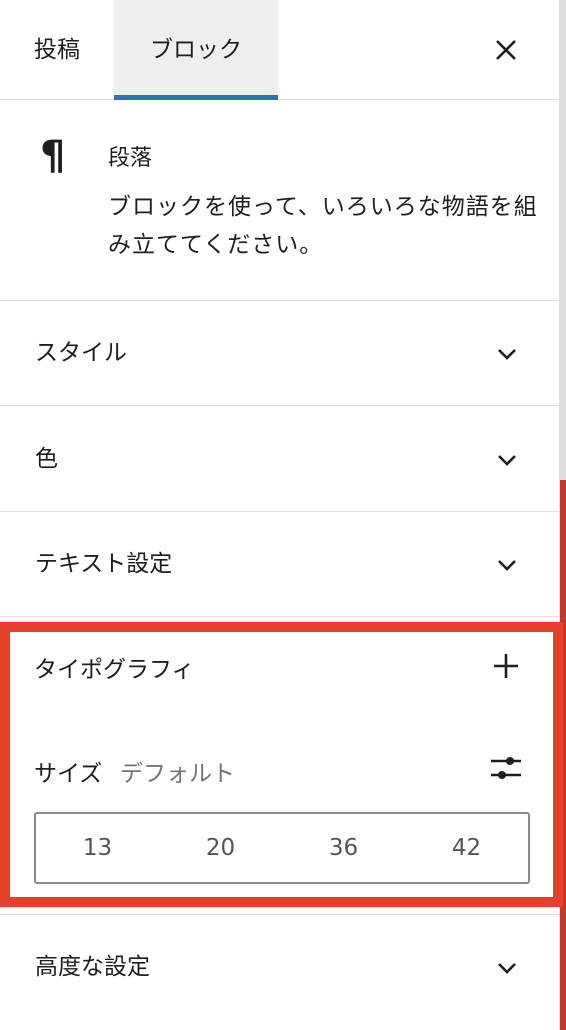 This screenshot has height=1030, width=566. Describe the element at coordinates (343, 848) in the screenshot. I see `font-size-option: 36` at that location.